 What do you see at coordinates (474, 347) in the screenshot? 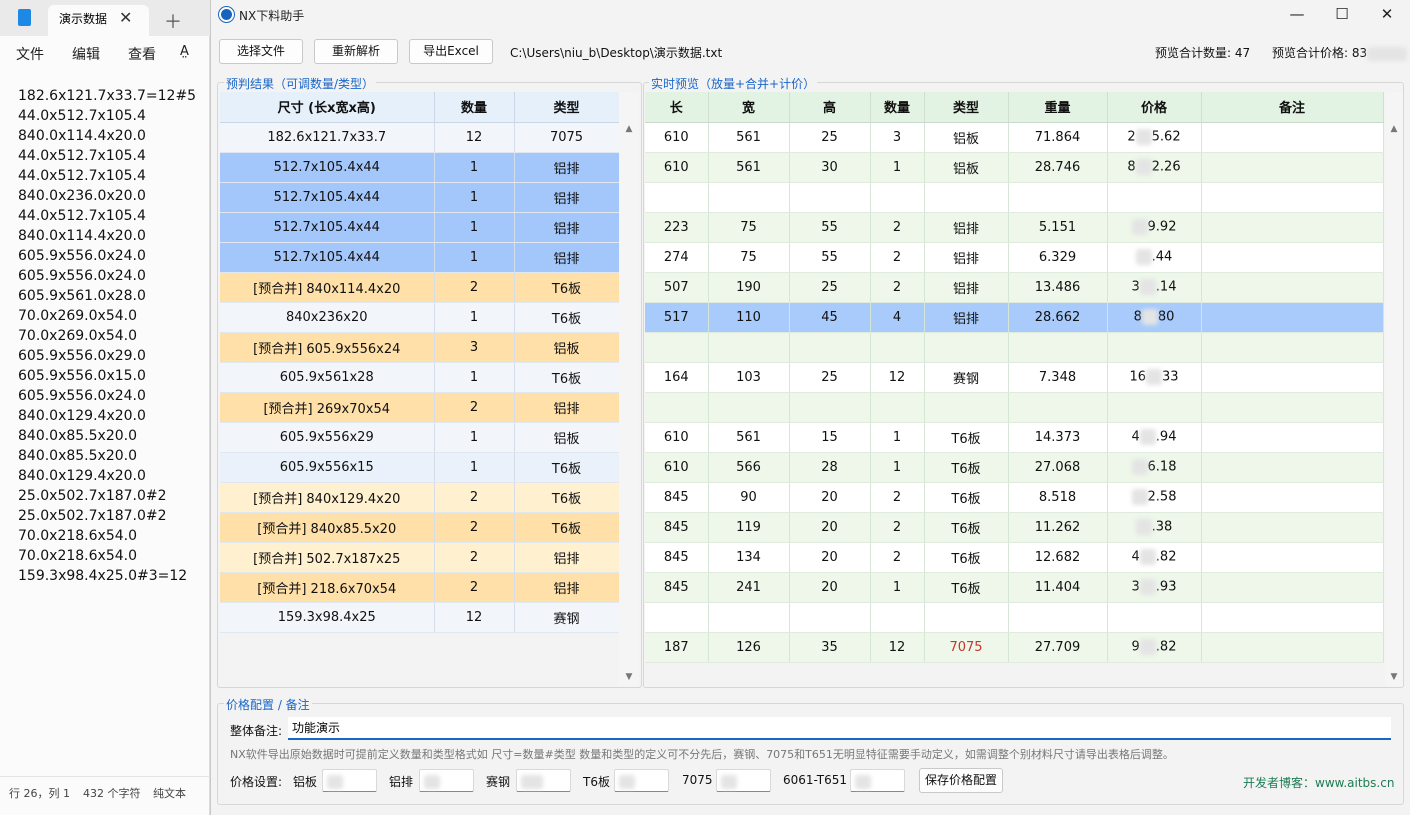
I see `prejudge-cell-qty: 3` at bounding box center [474, 347].